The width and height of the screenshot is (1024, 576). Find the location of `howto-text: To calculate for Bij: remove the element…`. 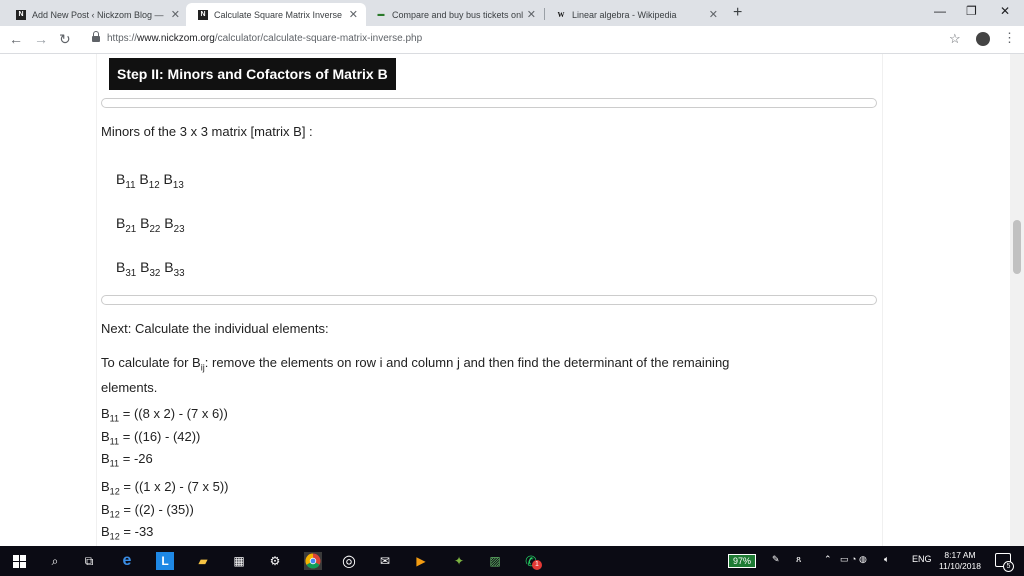

howto-text: To calculate for Bij: remove the element… is located at coordinates (415, 375).